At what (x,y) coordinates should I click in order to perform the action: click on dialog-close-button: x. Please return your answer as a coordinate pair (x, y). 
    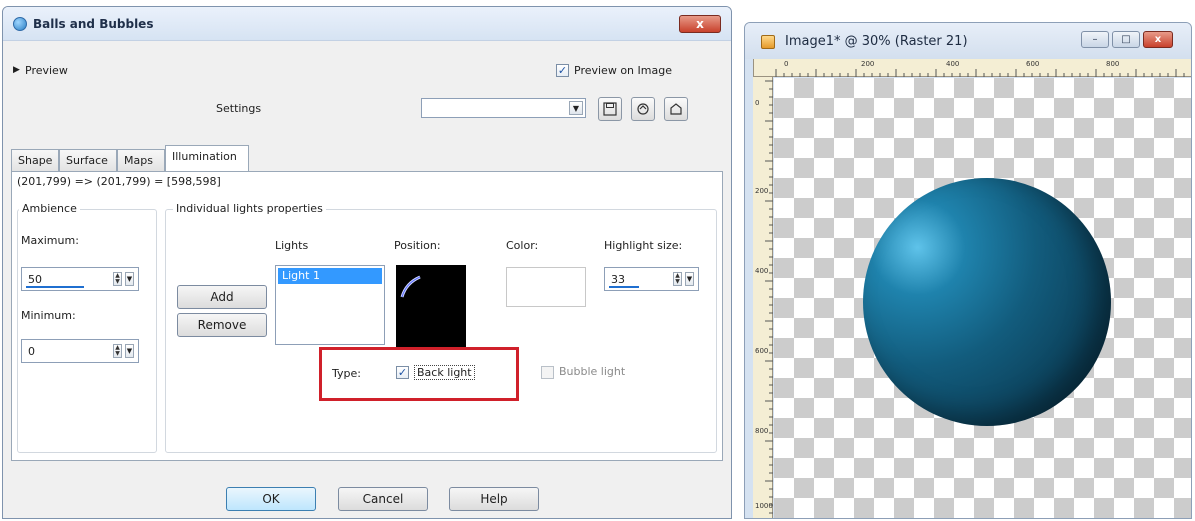
    Looking at the image, I should click on (700, 24).